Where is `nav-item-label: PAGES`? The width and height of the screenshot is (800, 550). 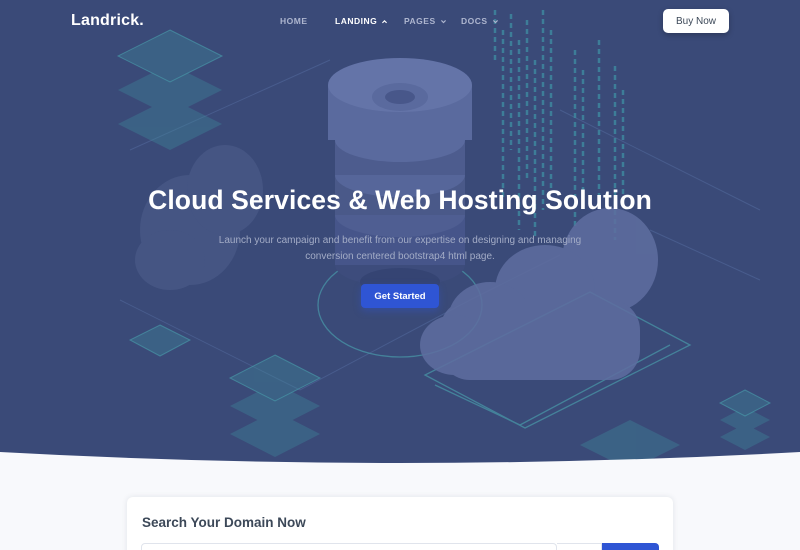
nav-item-label: PAGES is located at coordinates (420, 21).